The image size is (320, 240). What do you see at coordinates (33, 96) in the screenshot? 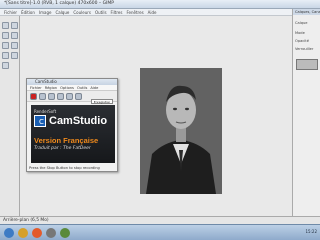
I see `record-button` at bounding box center [33, 96].